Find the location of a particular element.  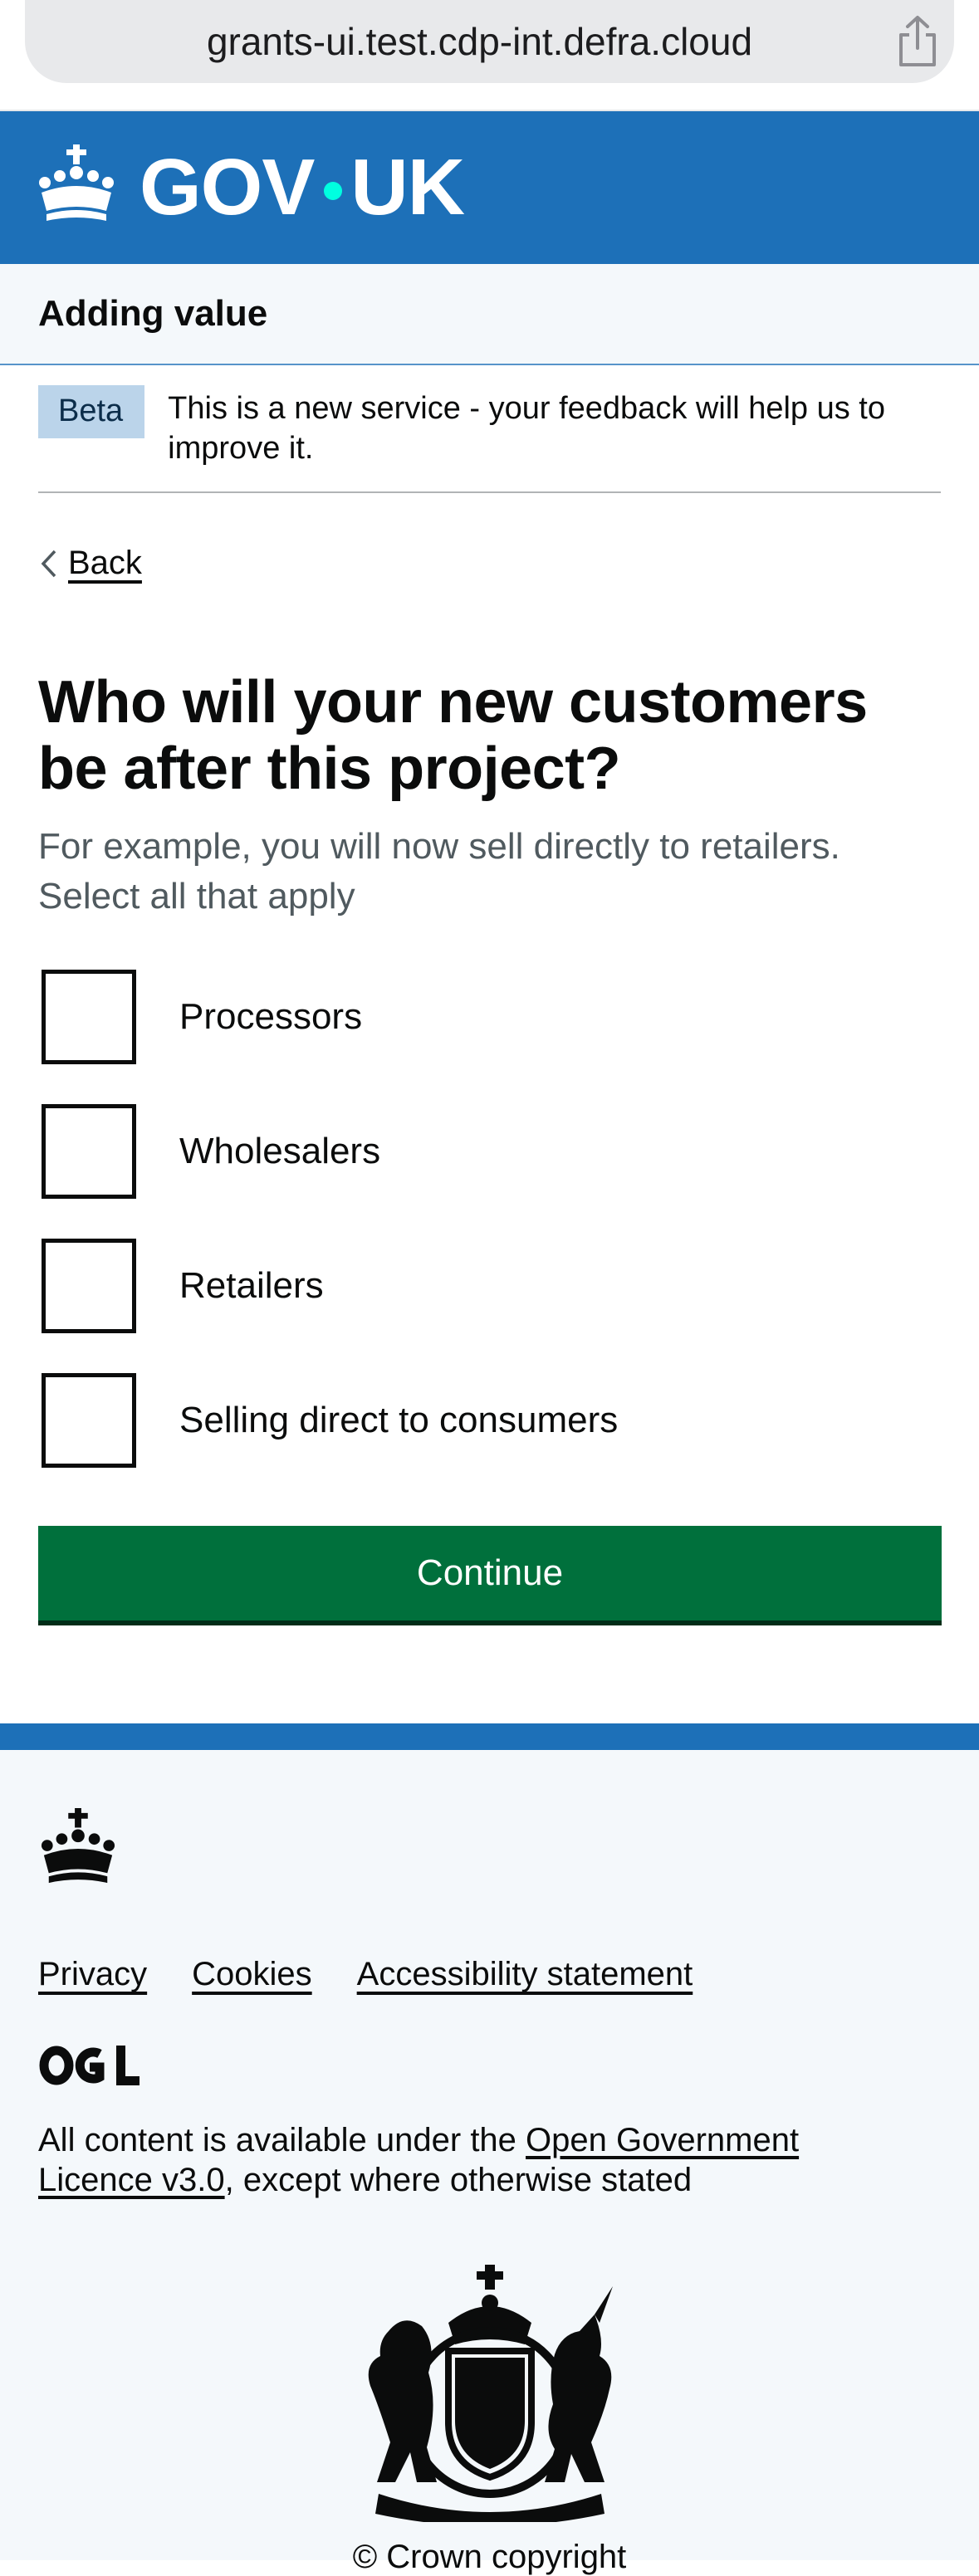

footer-link-cookies: Cookies is located at coordinates (252, 1974).